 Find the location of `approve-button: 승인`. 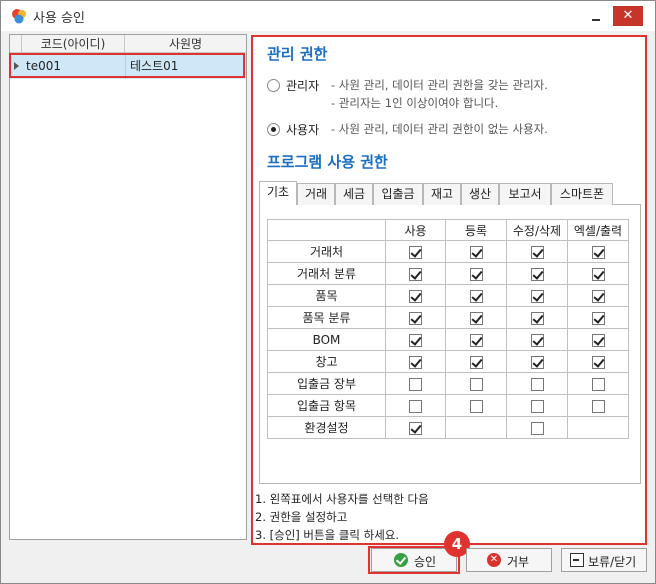

approve-button: 승인 is located at coordinates (414, 560).